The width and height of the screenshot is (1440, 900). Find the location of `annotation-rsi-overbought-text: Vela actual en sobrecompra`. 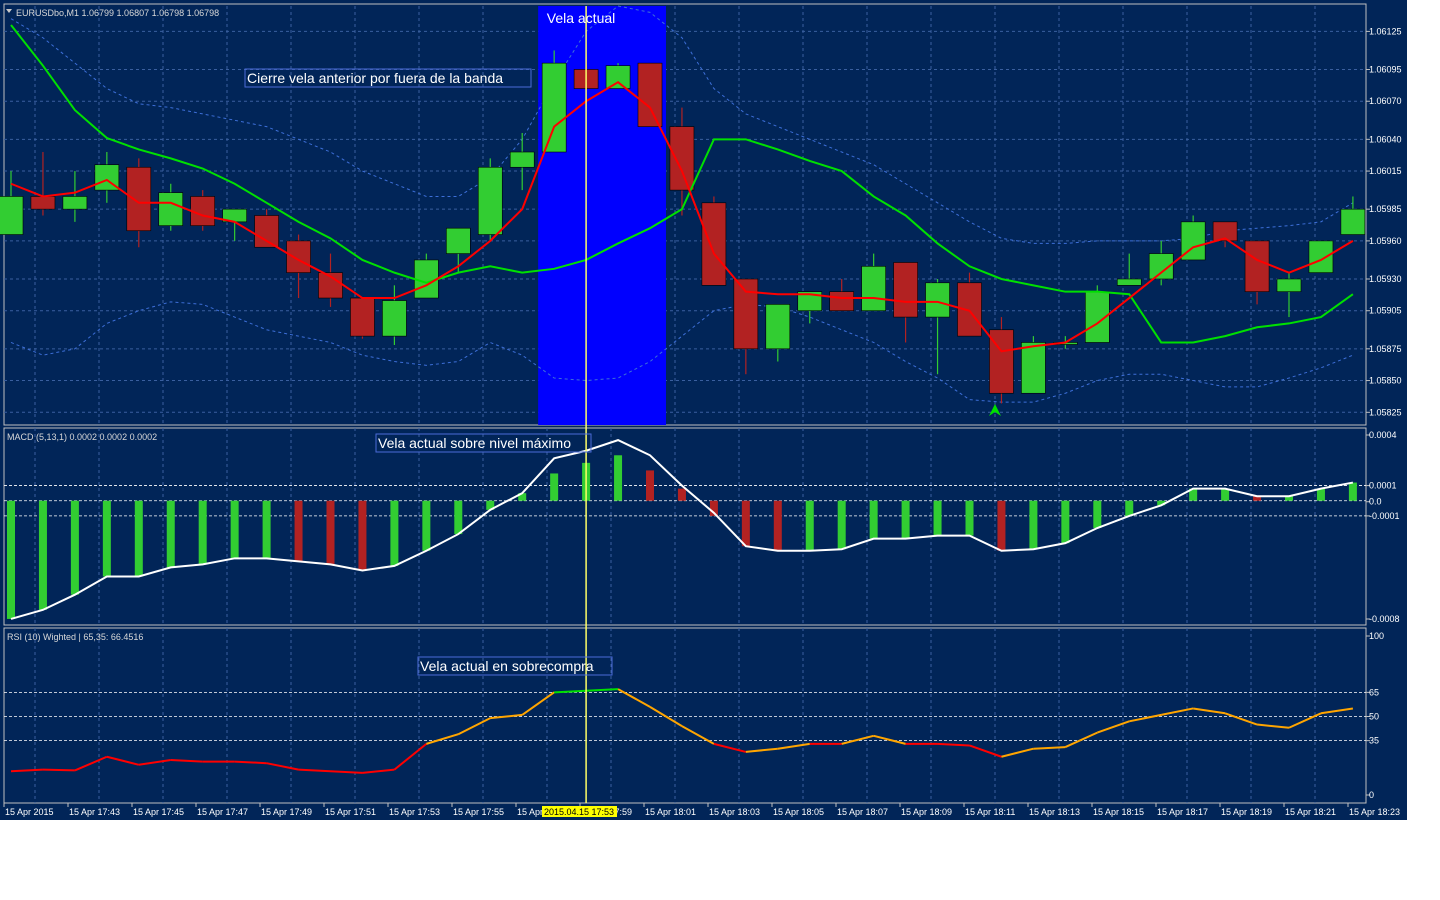

annotation-rsi-overbought-text: Vela actual en sobrecompra is located at coordinates (507, 666).